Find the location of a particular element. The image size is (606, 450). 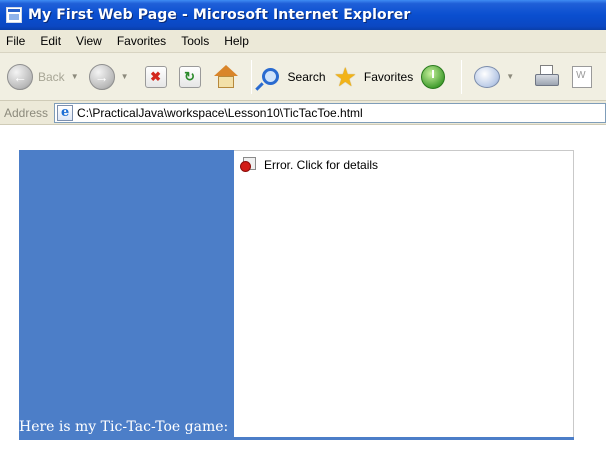

applet-error: Error. Click for details is located at coordinates (309, 165).